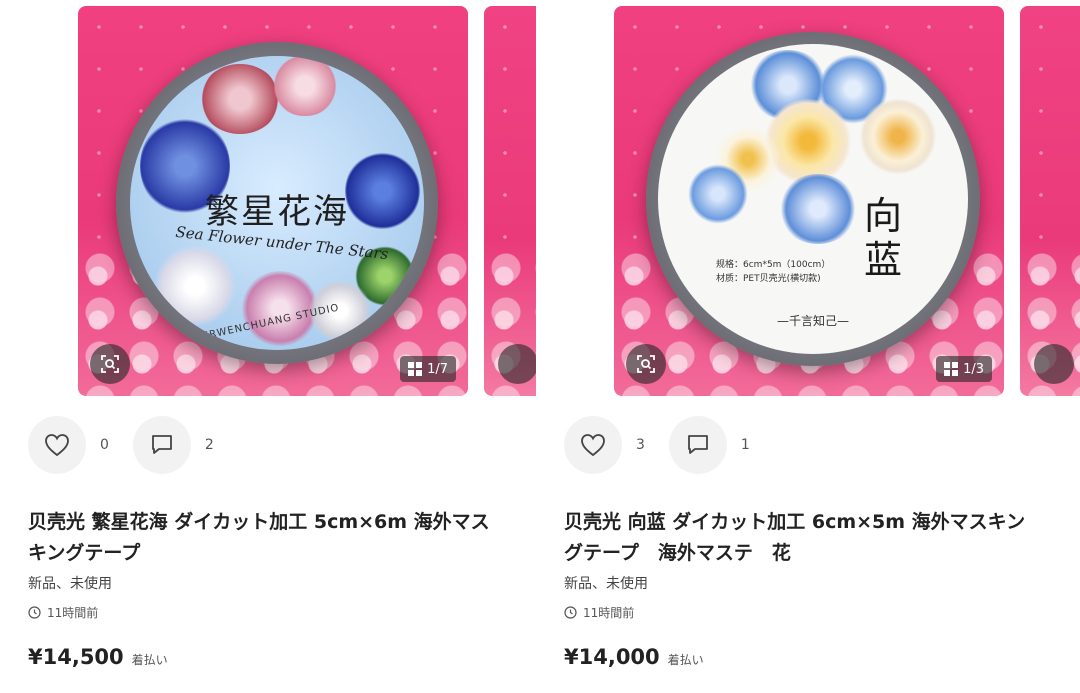  I want to click on image-counter: 1/7, so click(428, 369).